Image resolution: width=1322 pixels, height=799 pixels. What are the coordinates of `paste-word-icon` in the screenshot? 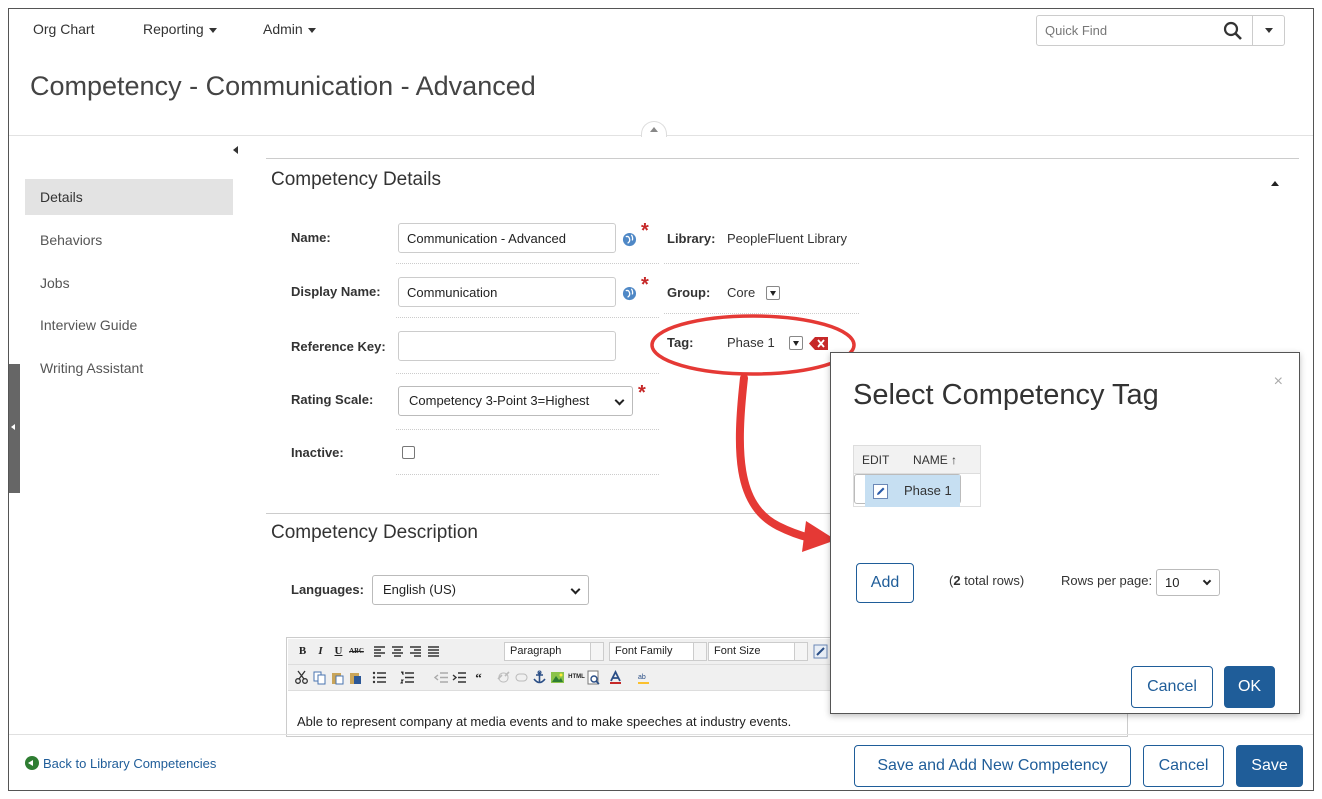 It's located at (355, 677).